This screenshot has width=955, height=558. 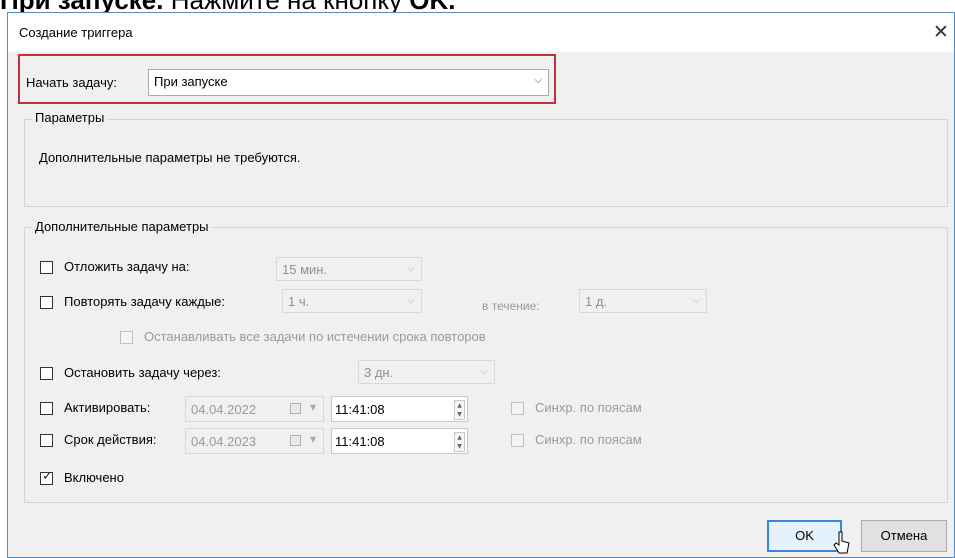 I want to click on ok-button: OK, so click(x=804, y=536).